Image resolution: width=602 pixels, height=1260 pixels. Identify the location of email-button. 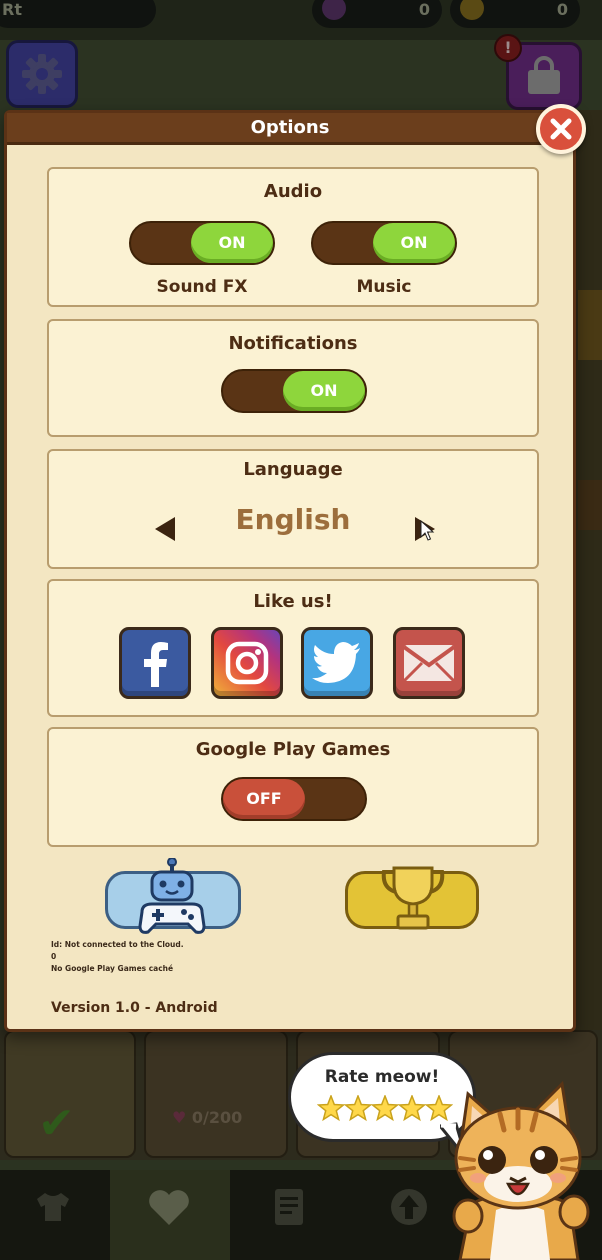
(429, 663).